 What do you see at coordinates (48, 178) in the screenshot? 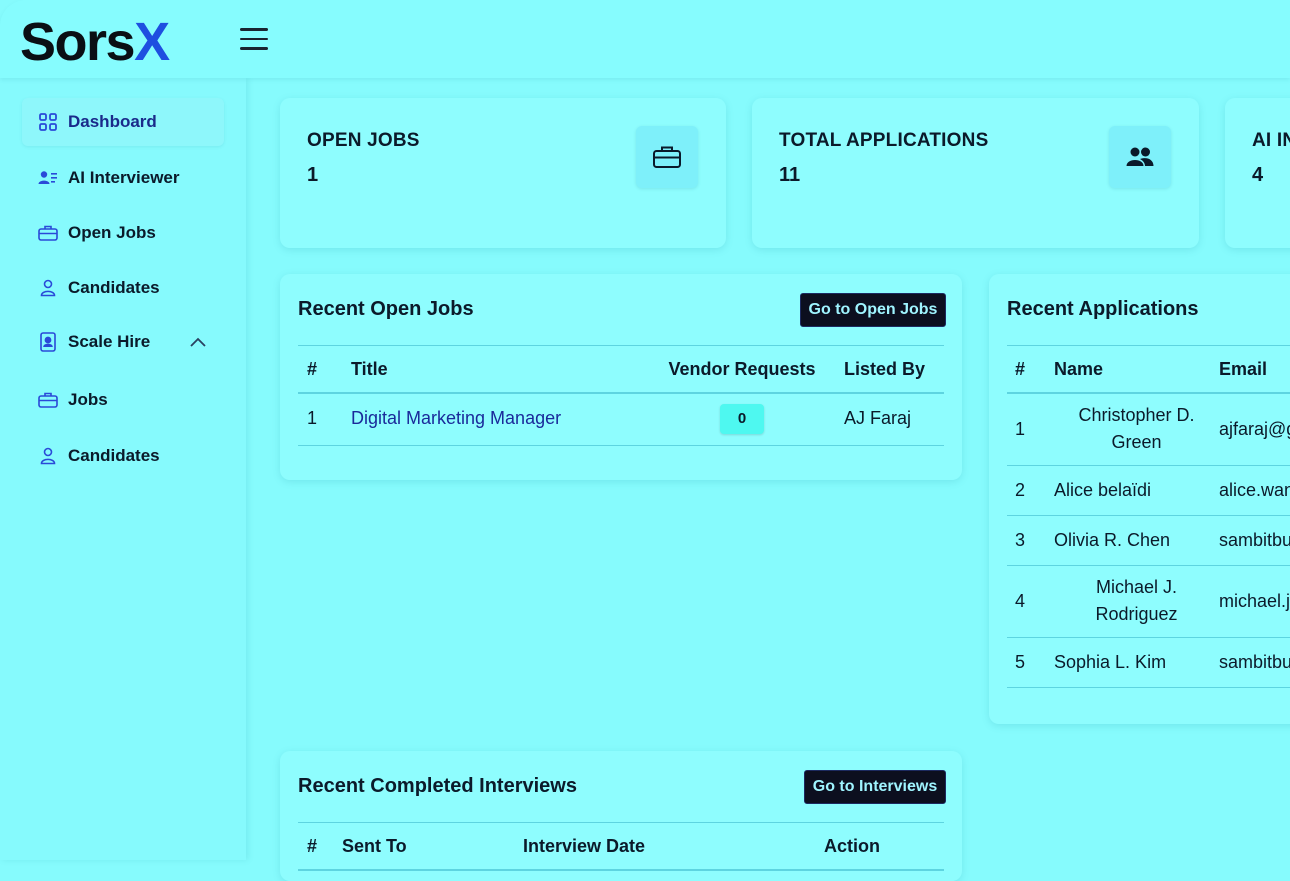
I see `user-list-icon` at bounding box center [48, 178].